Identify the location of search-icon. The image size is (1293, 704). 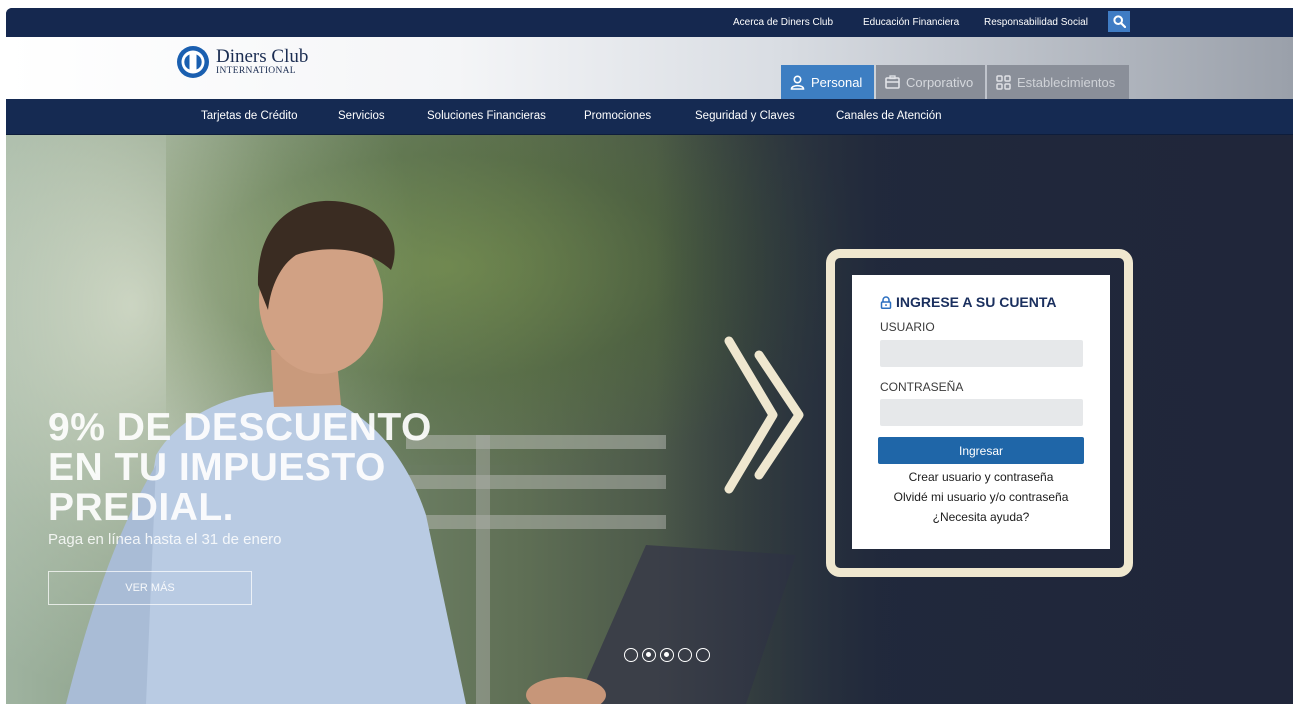
(1119, 21).